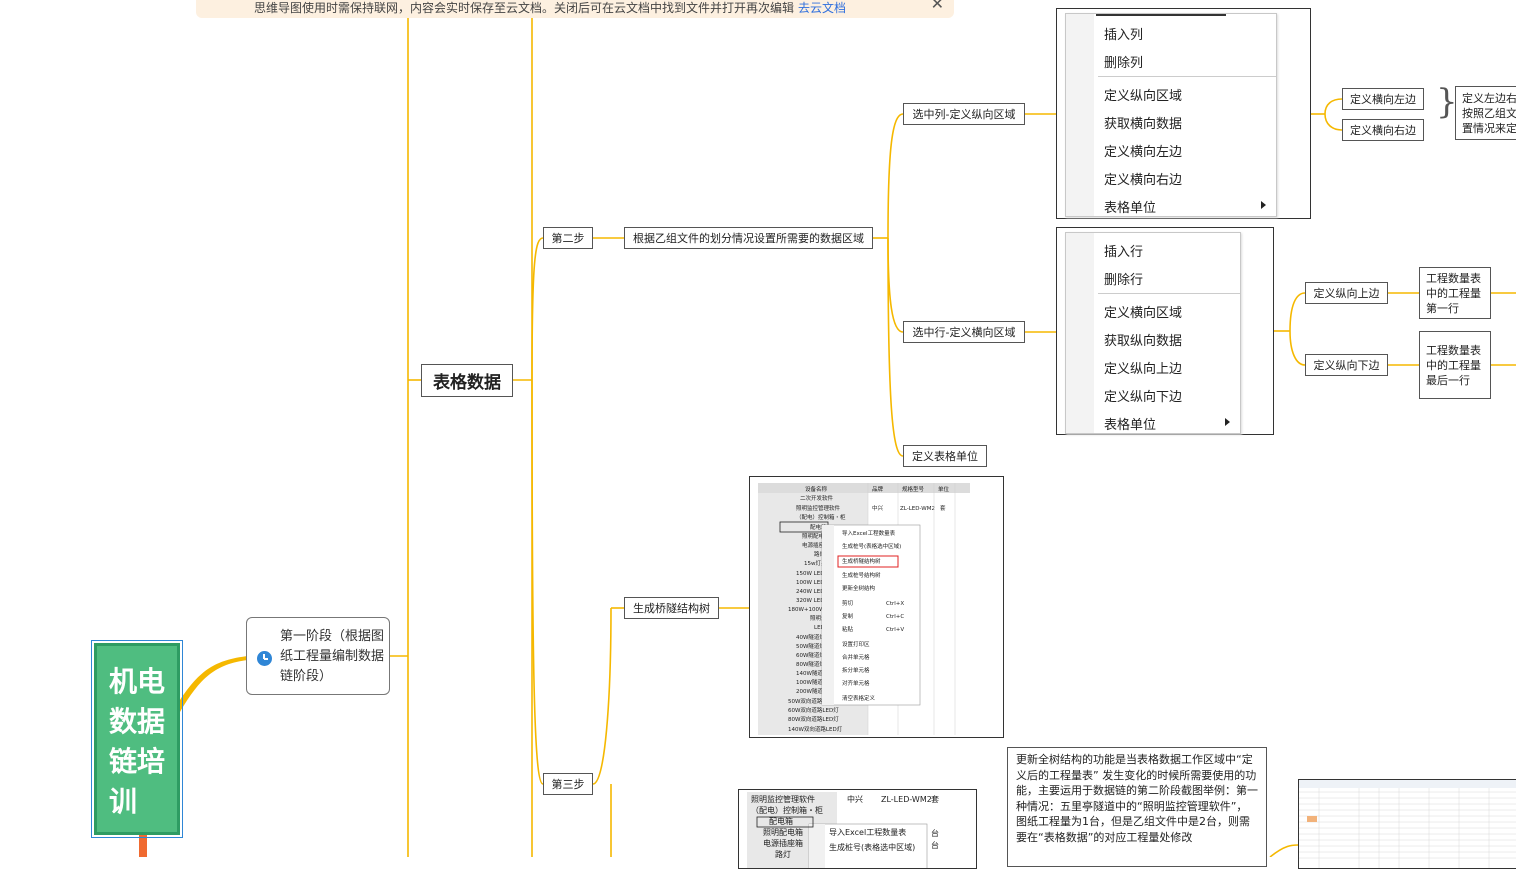 The height and width of the screenshot is (869, 1516). I want to click on ss1-header-unit: 单位, so click(944, 489).